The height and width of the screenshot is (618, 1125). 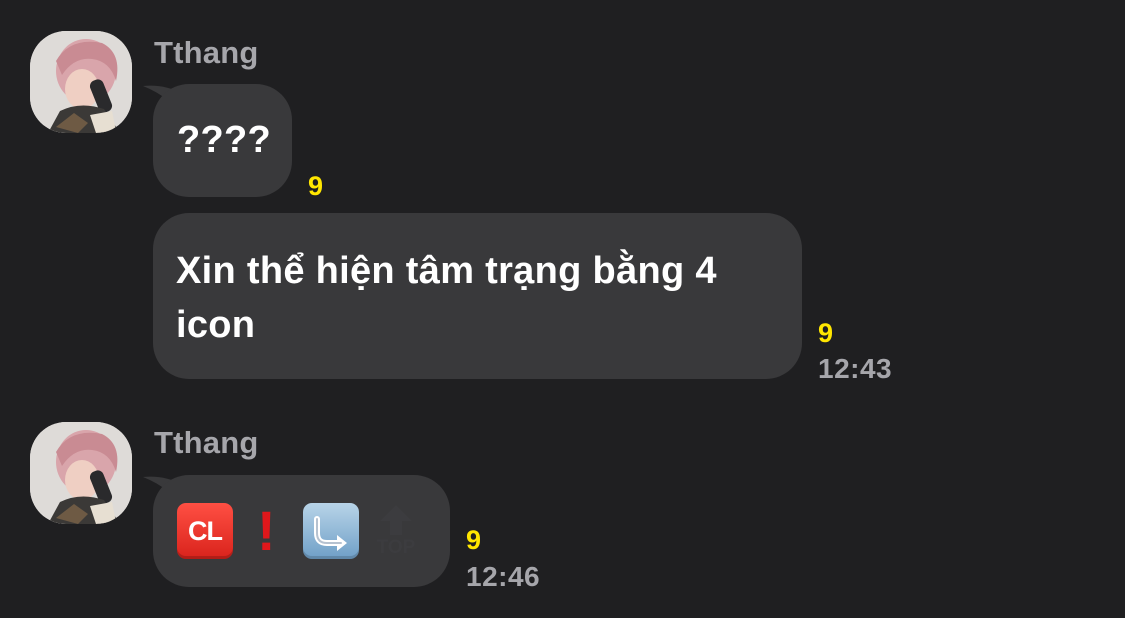 I want to click on message-bubble: ????, so click(x=222, y=140).